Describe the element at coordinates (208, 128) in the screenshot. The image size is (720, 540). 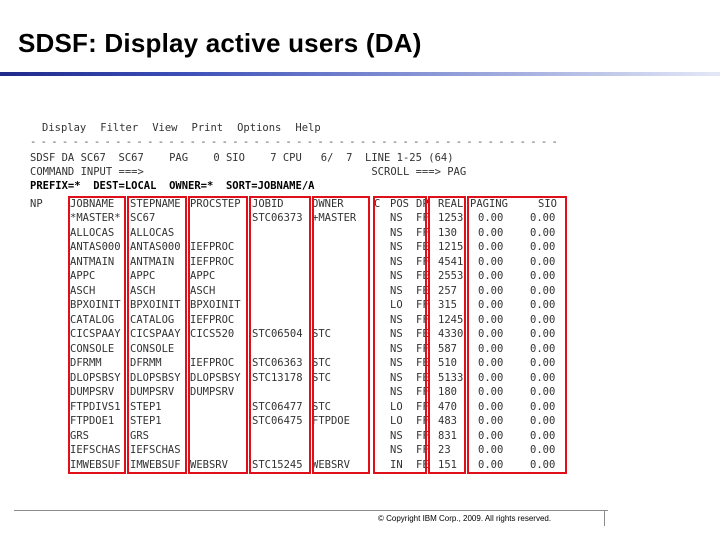
I see `menu-print: Print` at that location.